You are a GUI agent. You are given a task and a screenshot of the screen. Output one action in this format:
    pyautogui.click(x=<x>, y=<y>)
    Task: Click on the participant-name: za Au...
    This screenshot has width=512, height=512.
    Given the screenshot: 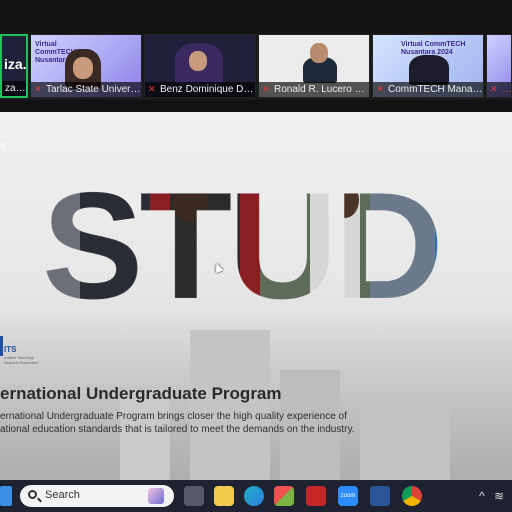 What is the action you would take?
    pyautogui.click(x=14, y=88)
    